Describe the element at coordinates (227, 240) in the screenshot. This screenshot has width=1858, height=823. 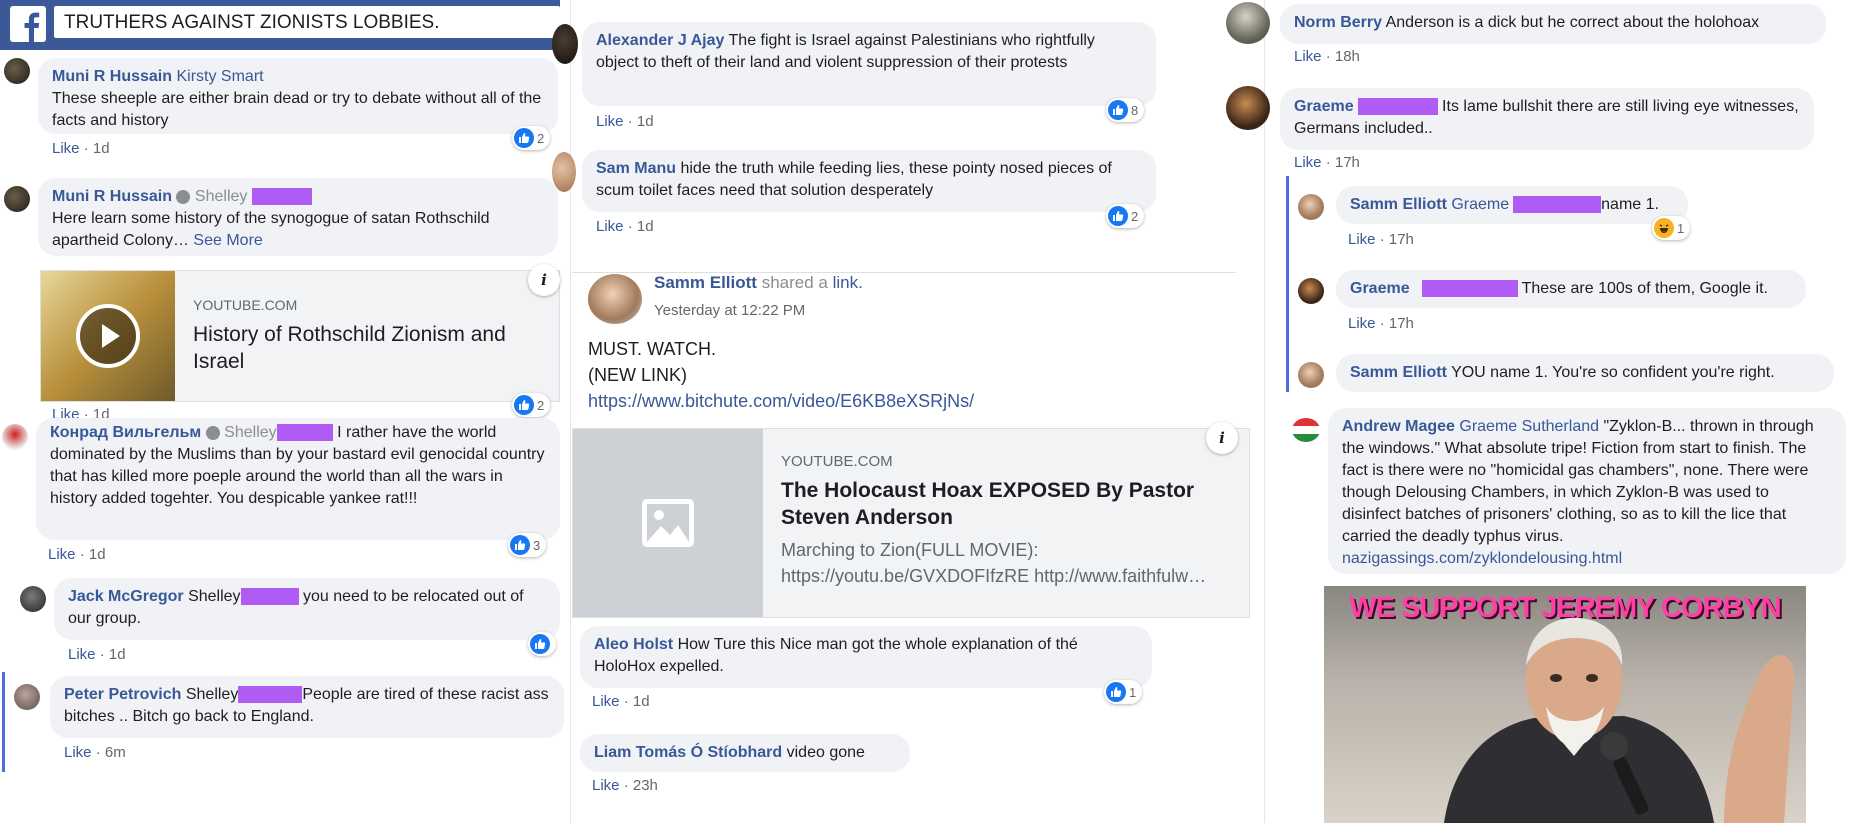
I see `see-more-link: See More` at that location.